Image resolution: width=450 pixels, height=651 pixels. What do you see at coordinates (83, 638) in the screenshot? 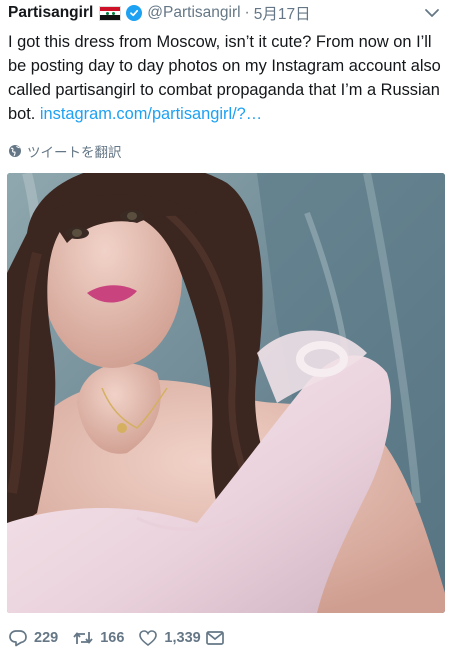
I see `retweet-icon` at bounding box center [83, 638].